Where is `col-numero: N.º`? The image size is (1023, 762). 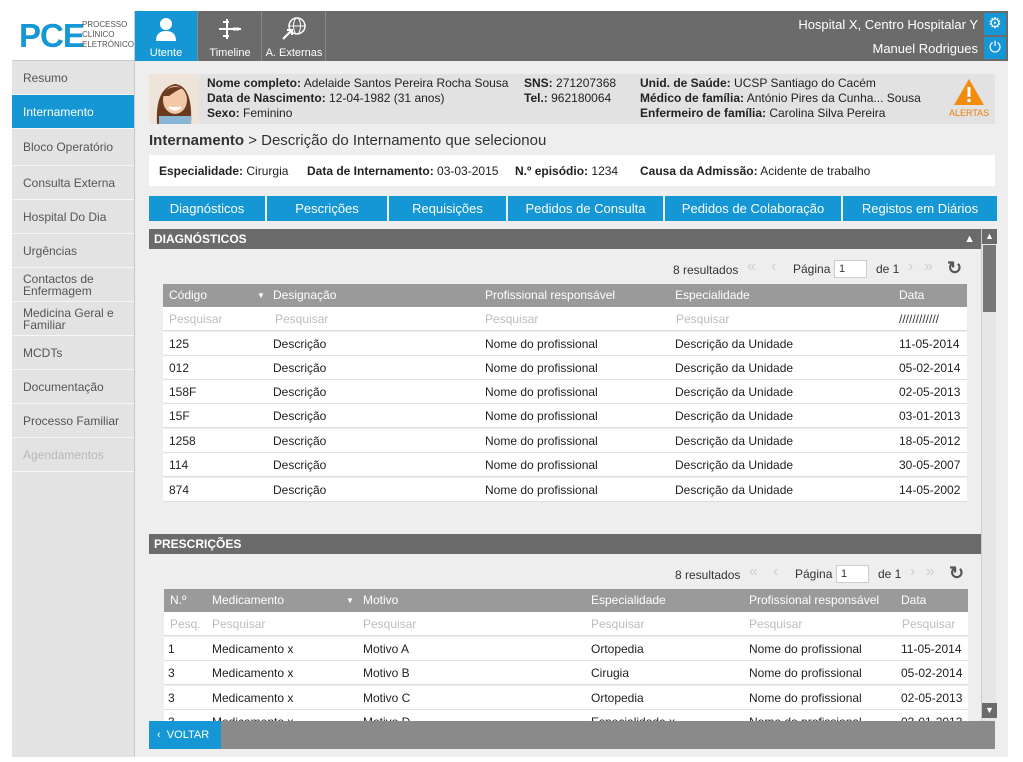
col-numero: N.º is located at coordinates (178, 600).